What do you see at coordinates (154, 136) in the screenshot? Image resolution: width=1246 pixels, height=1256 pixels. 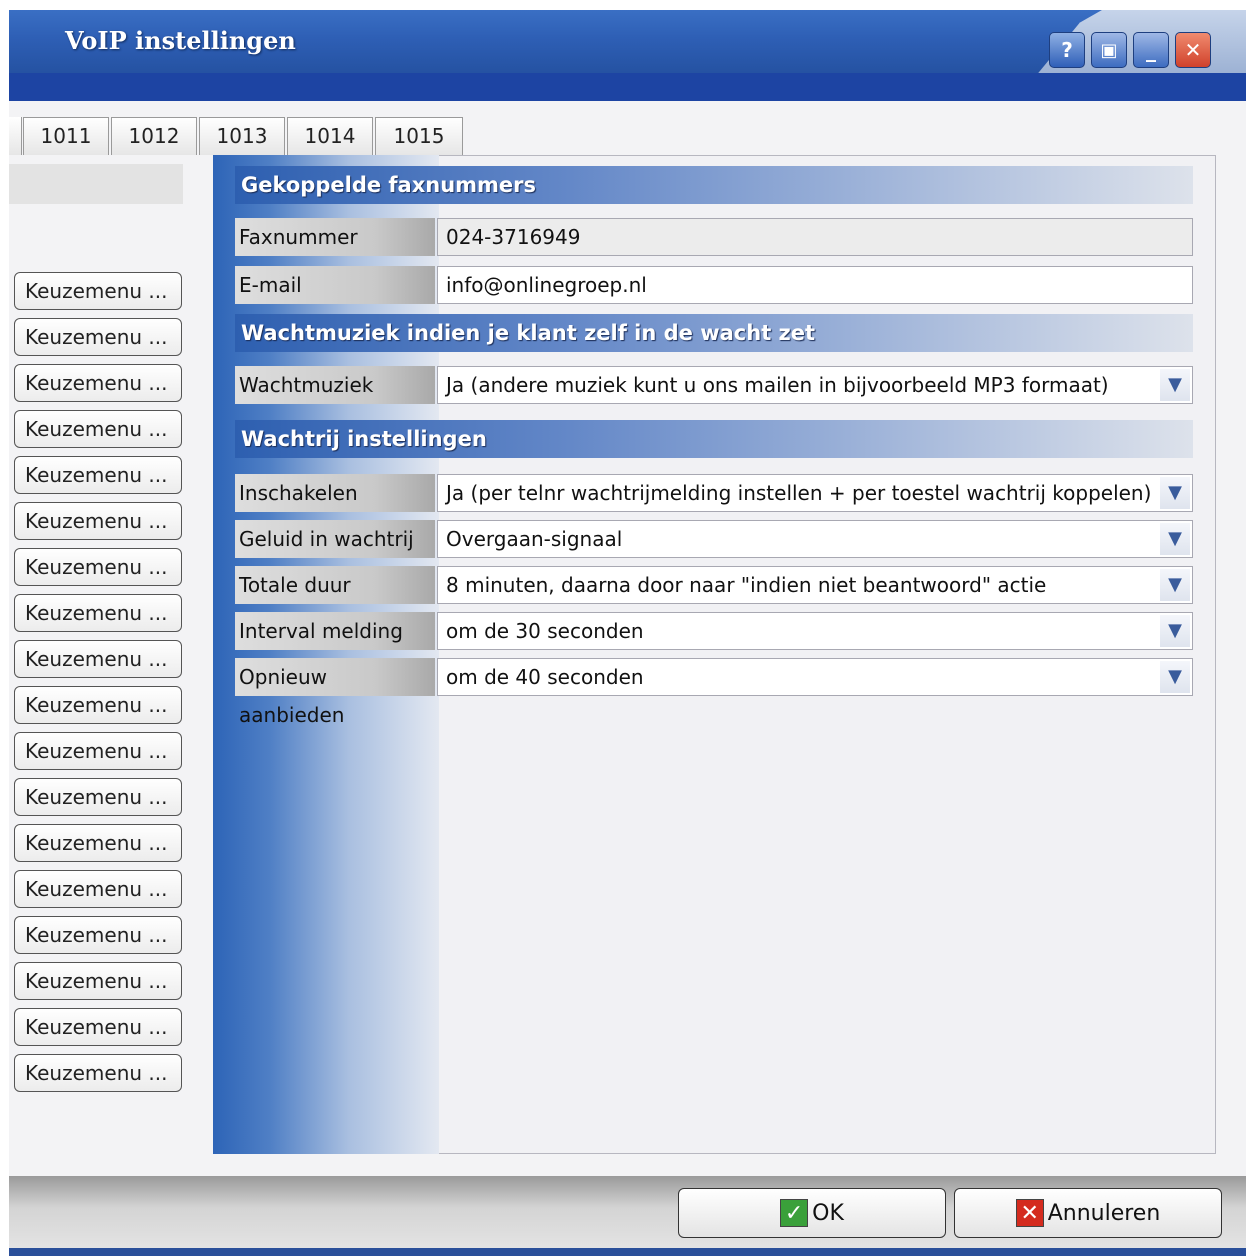 I see `tab-1012: 1012` at bounding box center [154, 136].